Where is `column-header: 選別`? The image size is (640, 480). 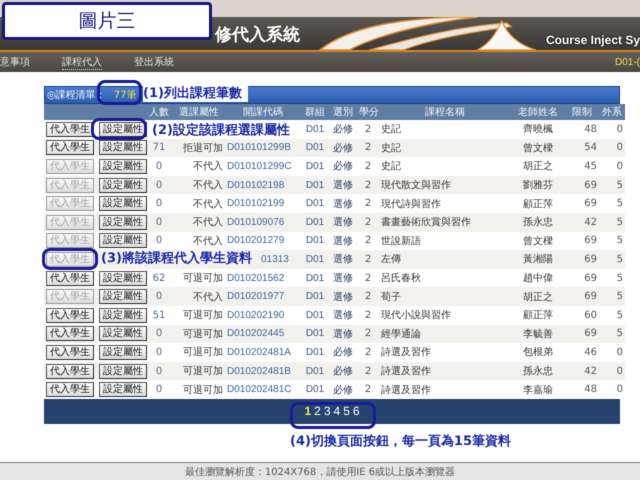
column-header: 選別 is located at coordinates (343, 112).